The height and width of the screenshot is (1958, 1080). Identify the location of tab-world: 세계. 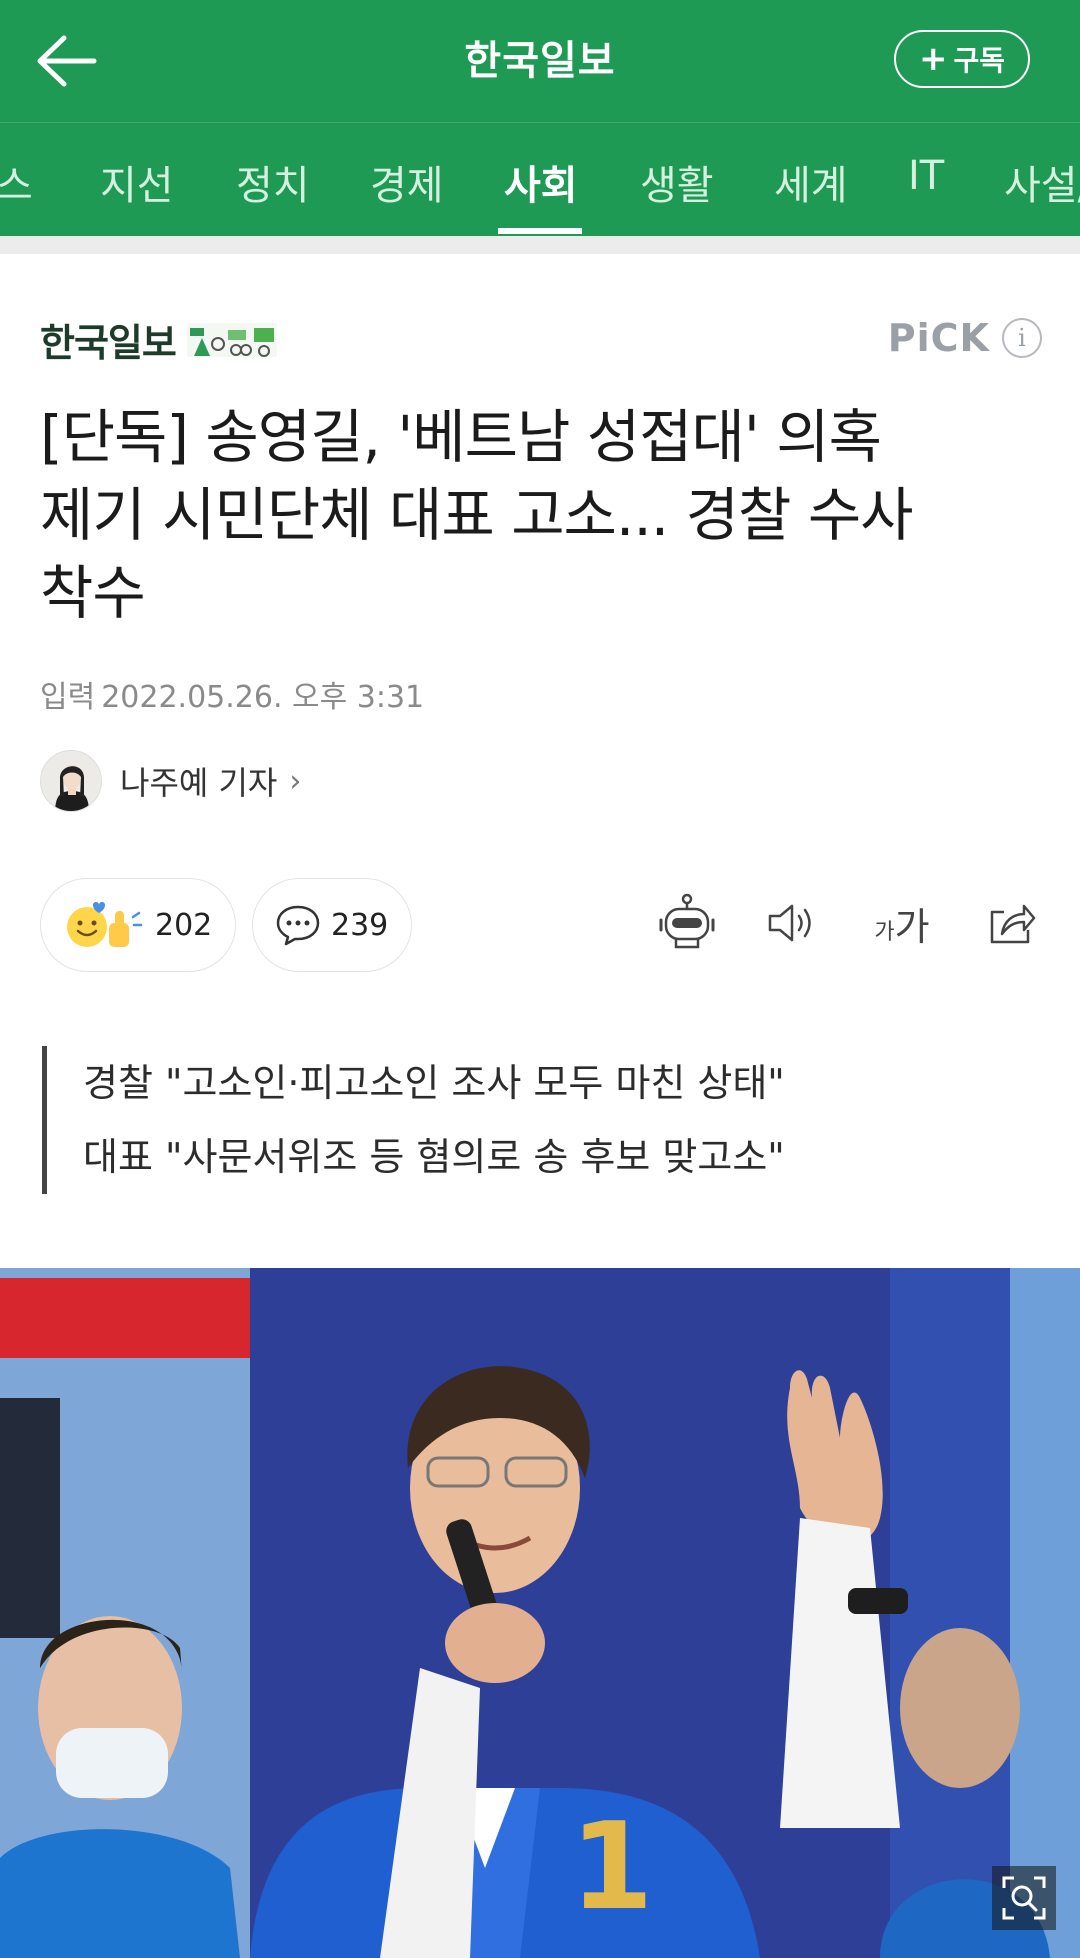
(811, 182).